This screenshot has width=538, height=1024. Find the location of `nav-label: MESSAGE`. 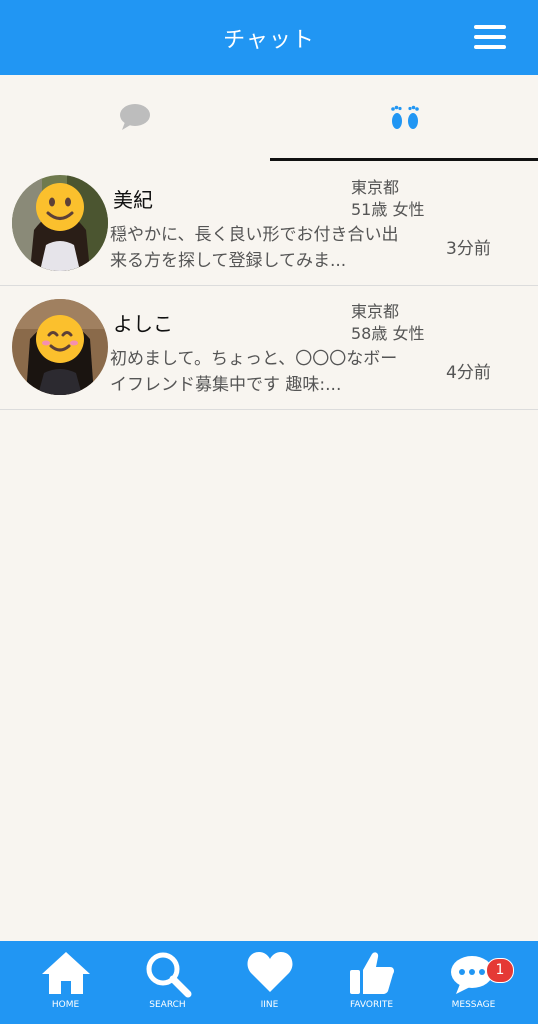

nav-label: MESSAGE is located at coordinates (473, 1005).